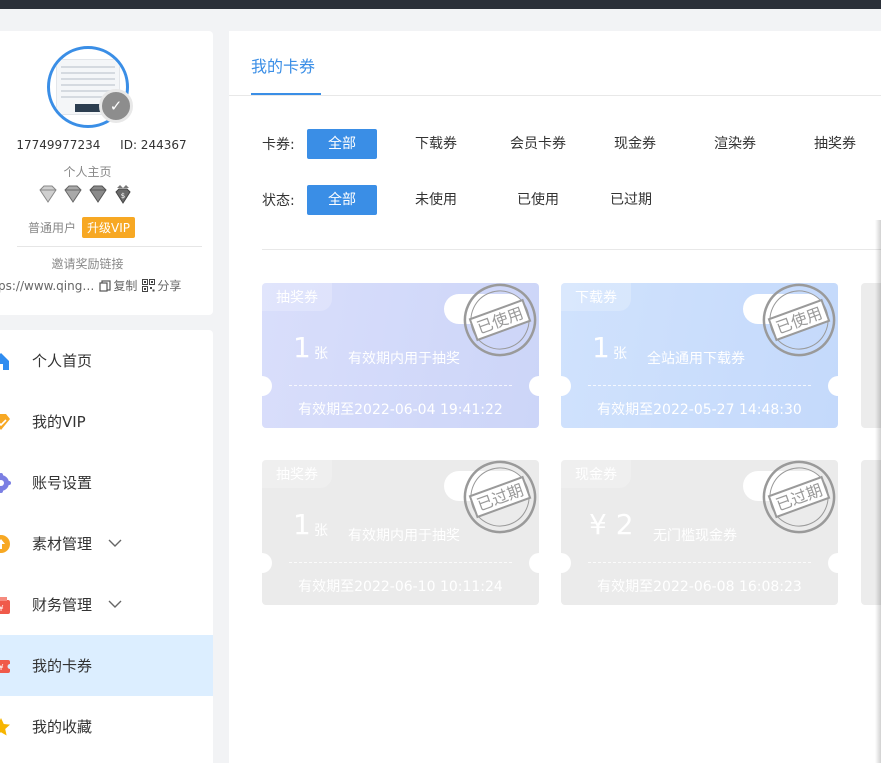  Describe the element at coordinates (695, 536) in the screenshot. I see `coupon-description: 无门槛现金券` at that location.